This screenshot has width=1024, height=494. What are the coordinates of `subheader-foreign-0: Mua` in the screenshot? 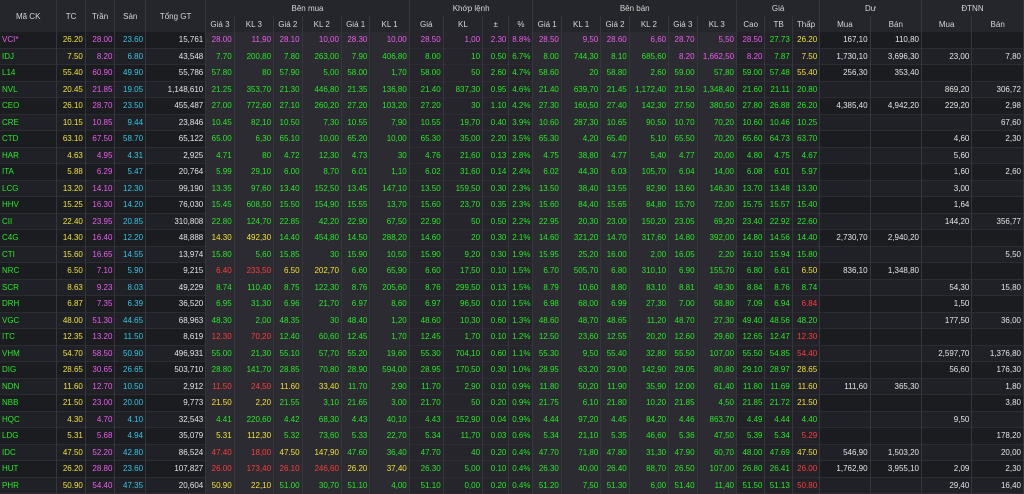 It's located at (947, 24).